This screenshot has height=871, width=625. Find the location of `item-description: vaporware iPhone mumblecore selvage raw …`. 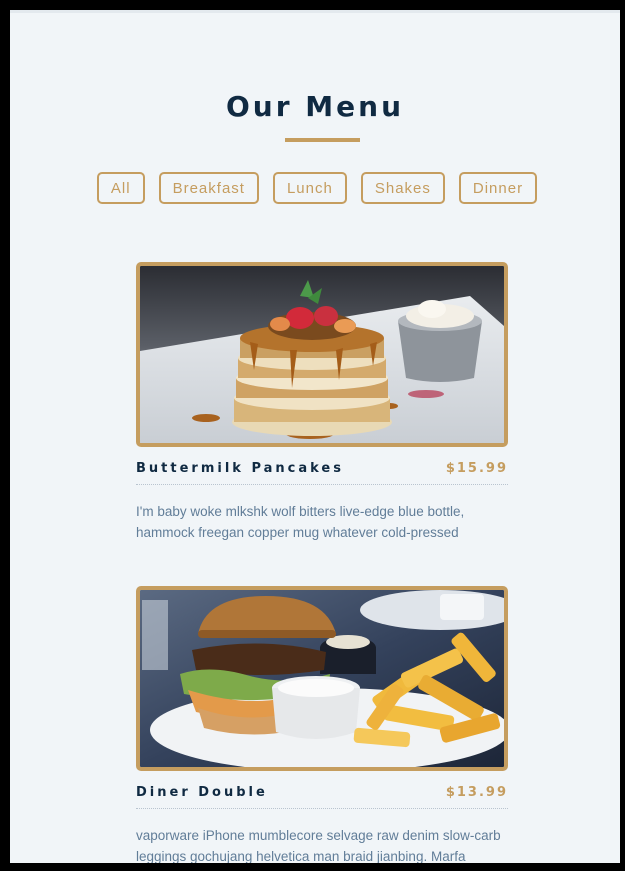

item-description: vaporware iPhone mumblecore selvage raw … is located at coordinates (318, 845).